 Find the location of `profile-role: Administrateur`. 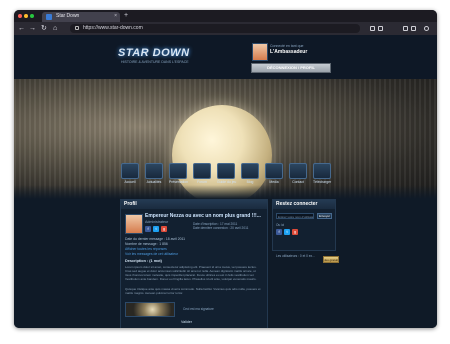

profile-role: Administrateur is located at coordinates (157, 222).